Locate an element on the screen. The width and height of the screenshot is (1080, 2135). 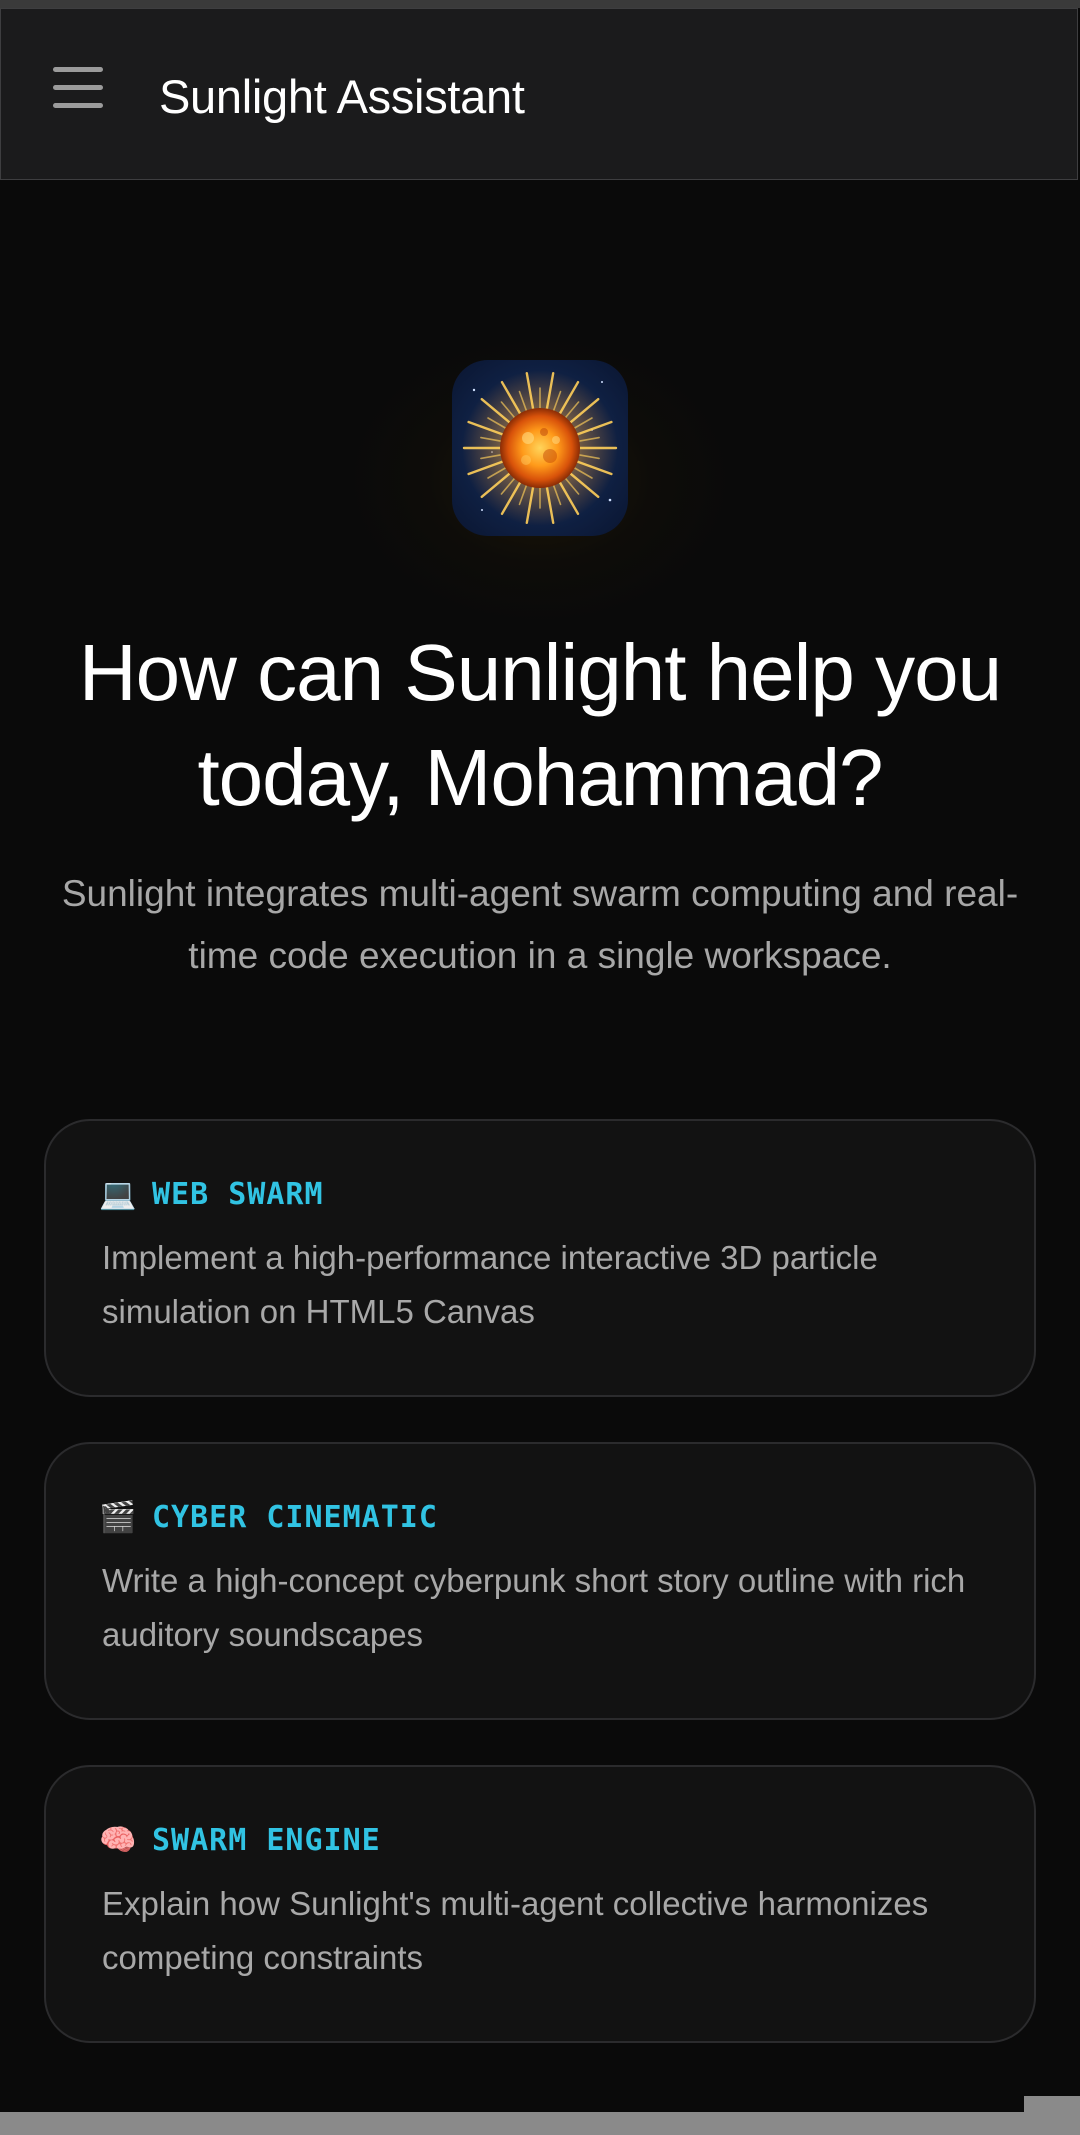
laptop-icon: 💻 is located at coordinates (118, 1194).